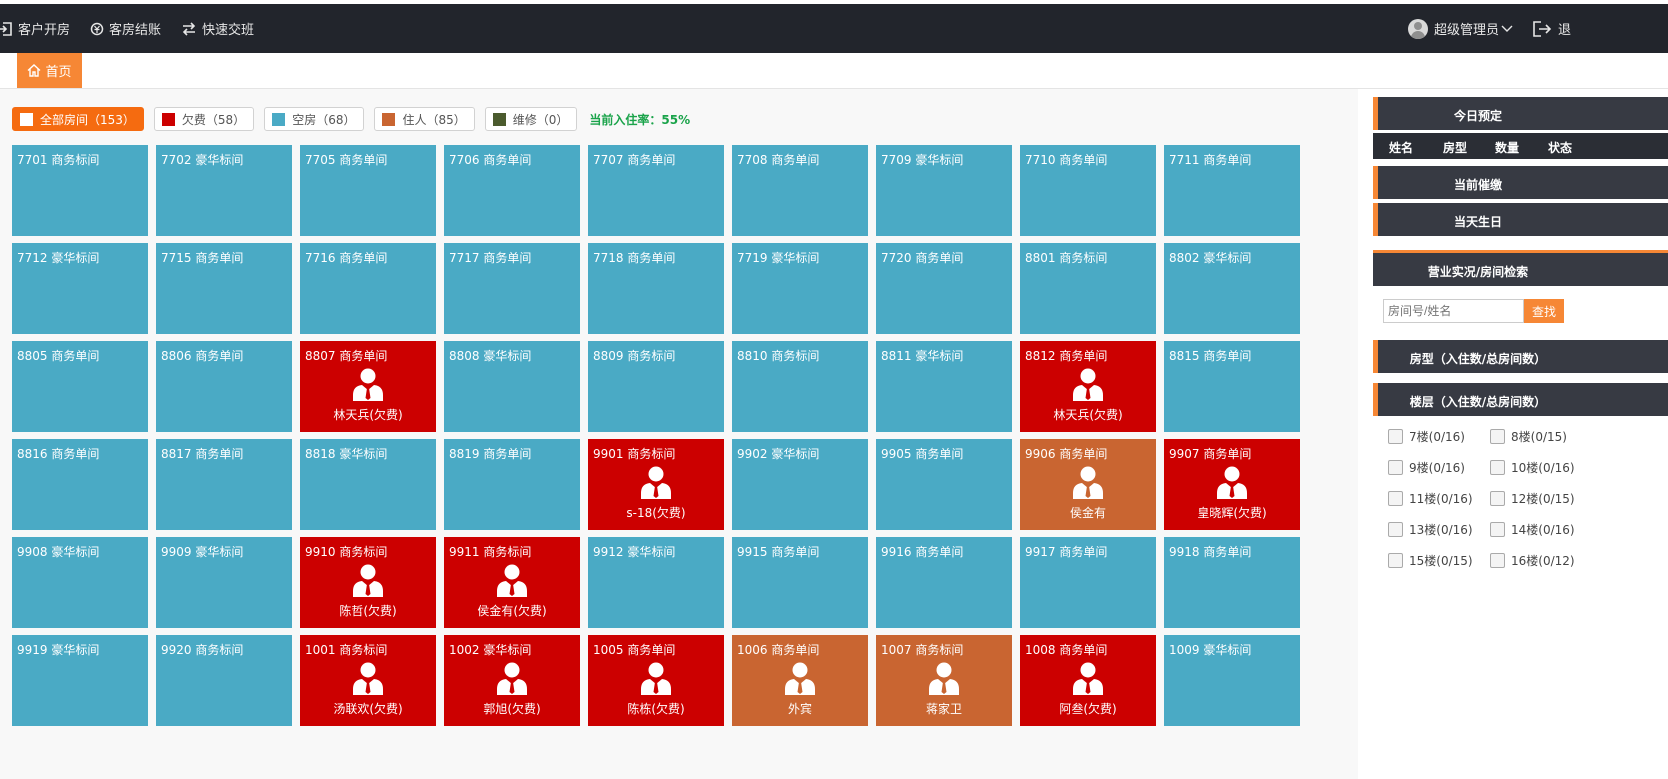 The image size is (1668, 779). I want to click on room-card: 1006 商务单间 外宾, so click(800, 680).